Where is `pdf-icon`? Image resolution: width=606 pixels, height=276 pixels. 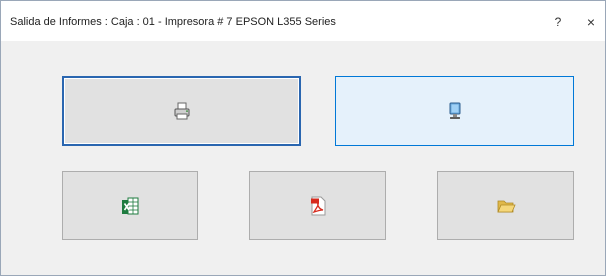
pdf-icon is located at coordinates (317, 205).